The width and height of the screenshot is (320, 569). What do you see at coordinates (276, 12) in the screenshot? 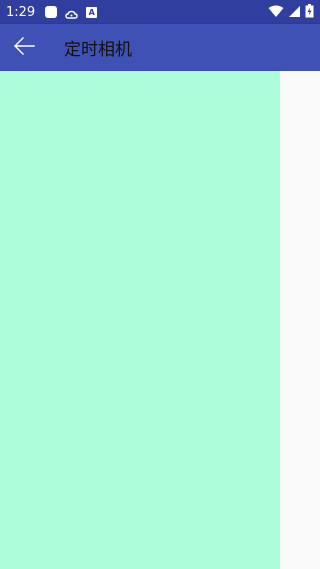
I see `wifi-icon` at bounding box center [276, 12].